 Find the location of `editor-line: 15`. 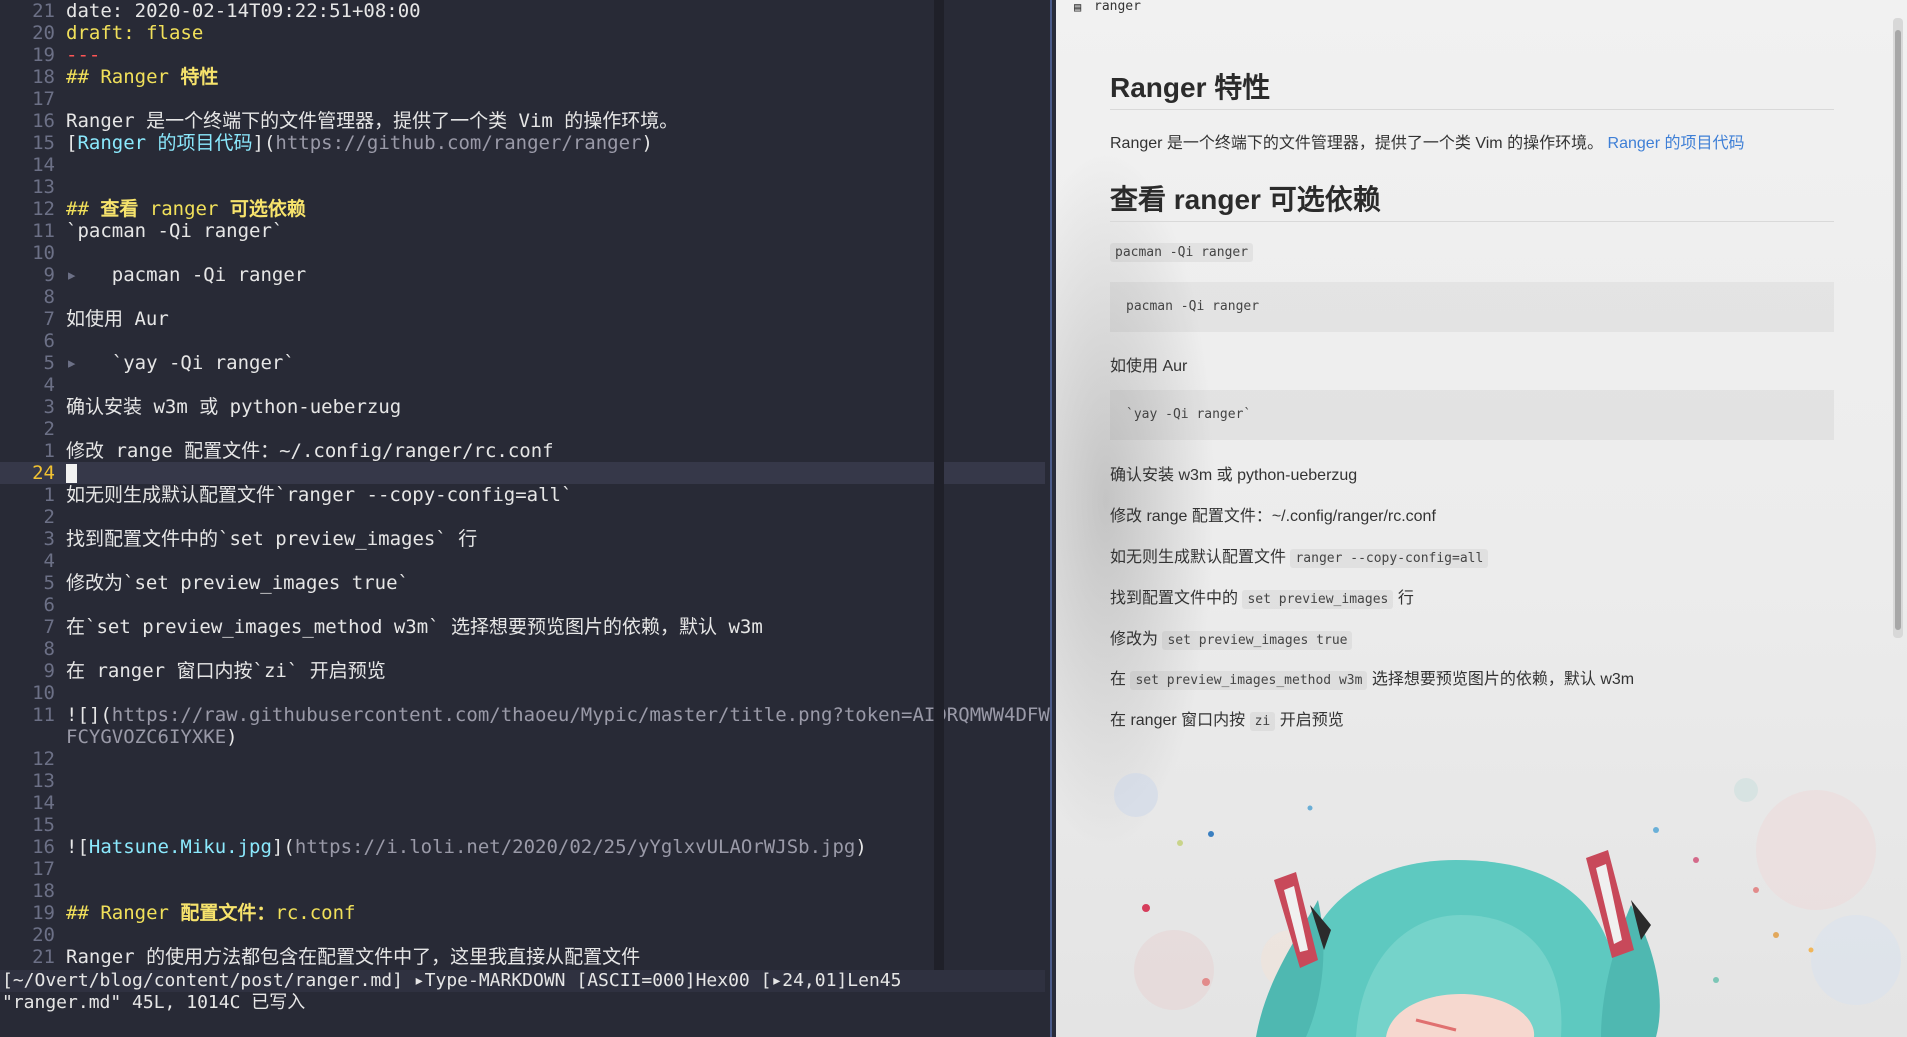

editor-line: 15 is located at coordinates (522, 825).